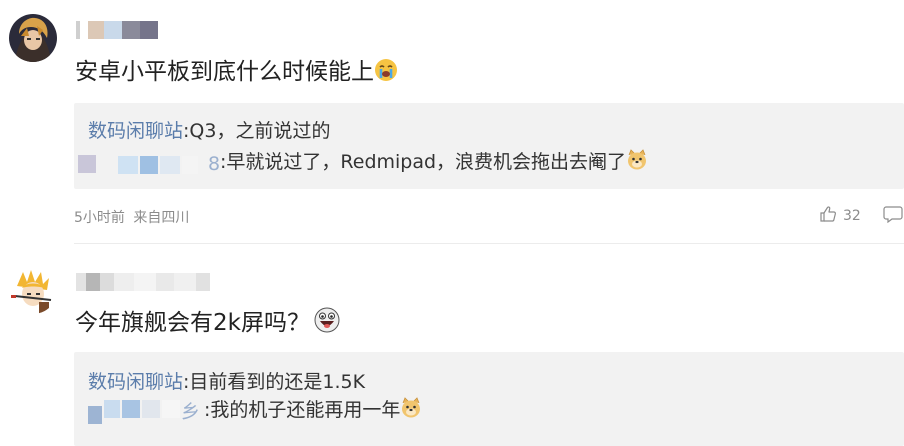  Describe the element at coordinates (327, 324) in the screenshot. I see `laughing-face-emoji` at that location.